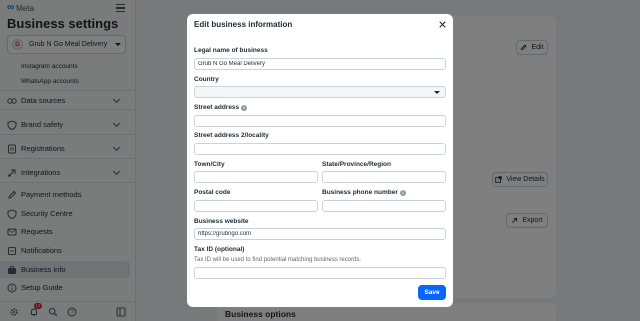  I want to click on street-address-2-input, so click(320, 149).